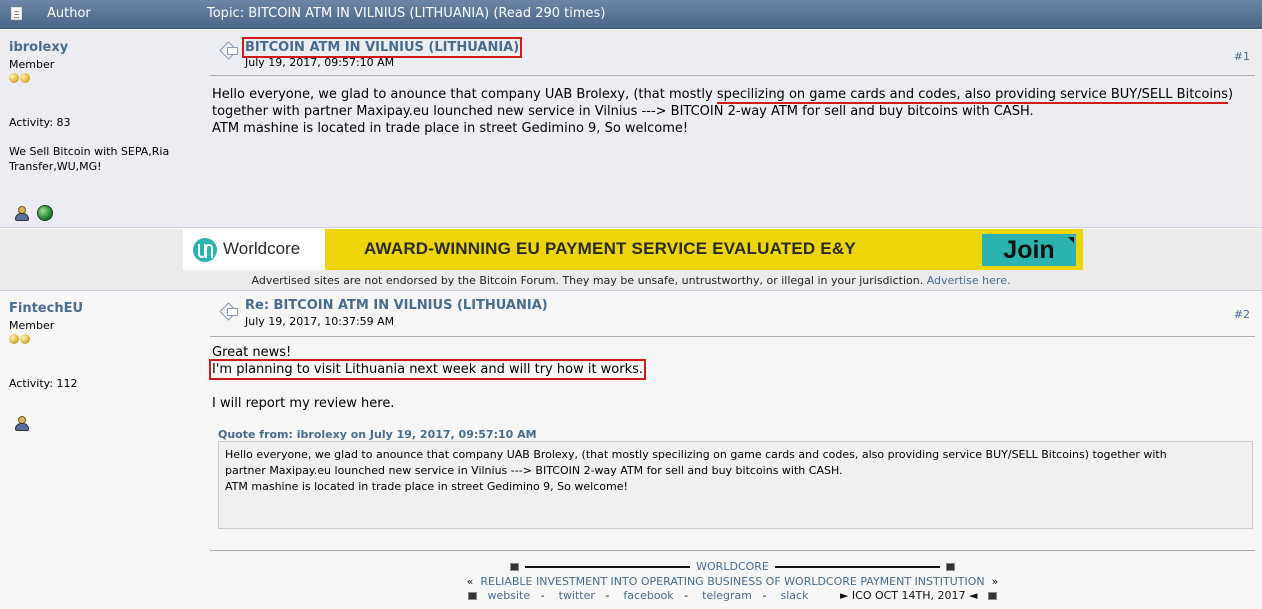  I want to click on post-date: July 19, 2017, 09:57:10 AM, so click(320, 62).